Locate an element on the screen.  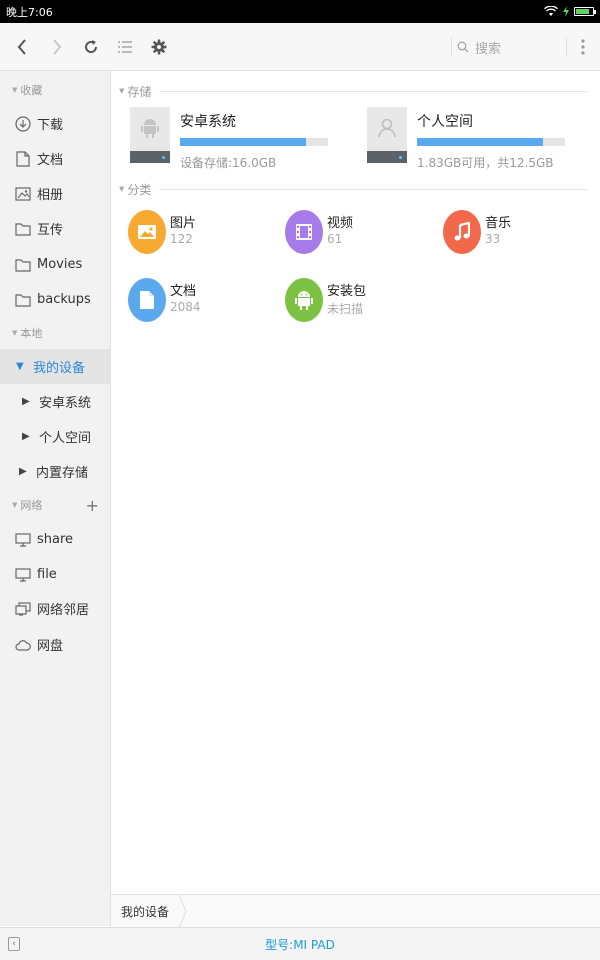
sidebar-item-share: share is located at coordinates (55, 539).